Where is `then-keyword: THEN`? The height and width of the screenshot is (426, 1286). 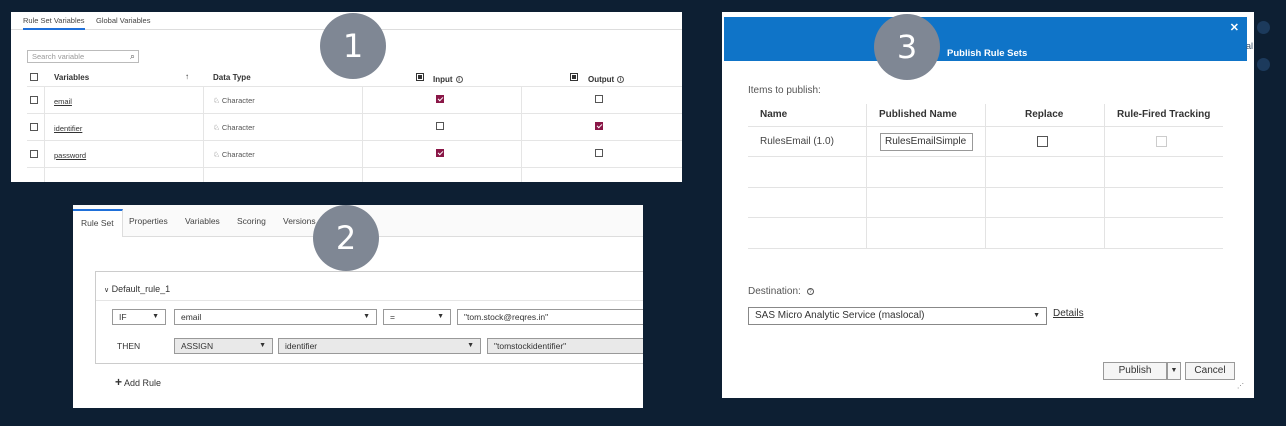
then-keyword: THEN is located at coordinates (129, 346).